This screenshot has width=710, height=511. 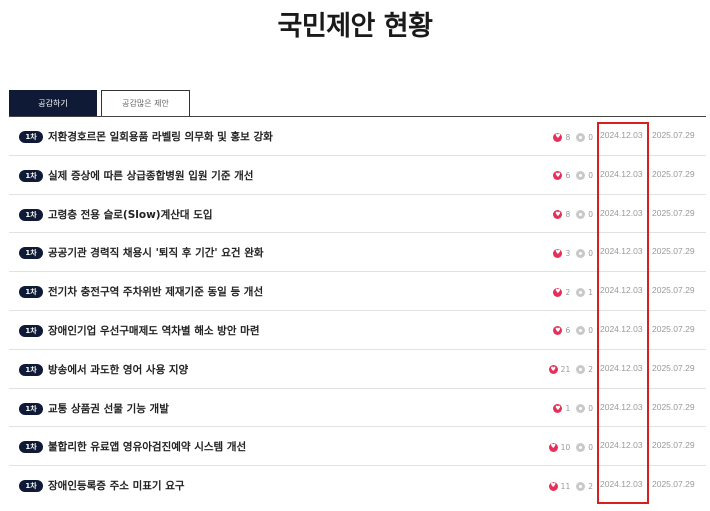 What do you see at coordinates (573, 253) in the screenshot?
I see `vote-stats: ♥ 3 0` at bounding box center [573, 253].